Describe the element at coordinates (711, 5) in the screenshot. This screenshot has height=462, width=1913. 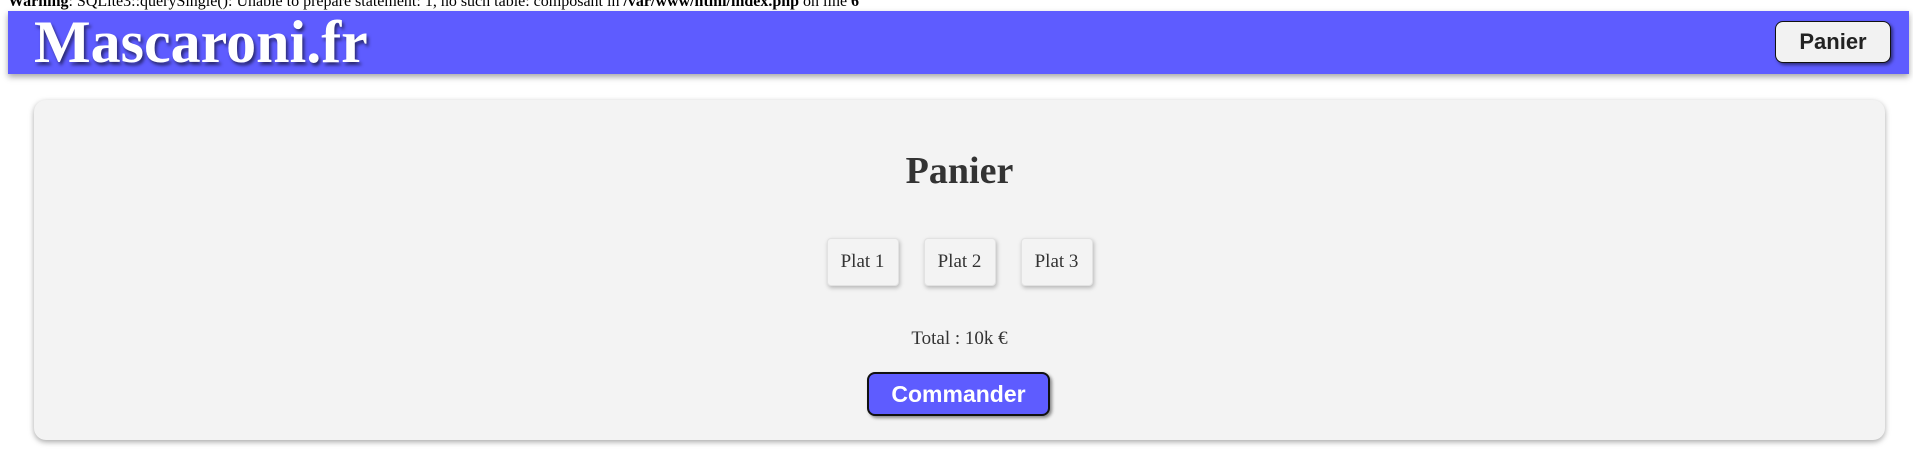
I see `warning-path: /var/www/html/index.php` at that location.